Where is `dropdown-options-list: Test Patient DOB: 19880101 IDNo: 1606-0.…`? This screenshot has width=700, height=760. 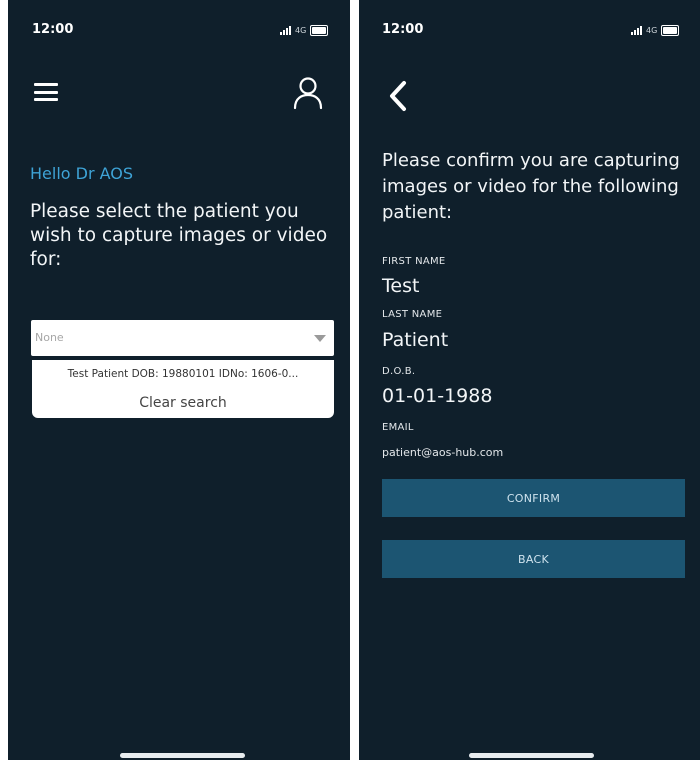
dropdown-options-list: Test Patient DOB: 19880101 IDNo: 1606-0.… is located at coordinates (183, 389).